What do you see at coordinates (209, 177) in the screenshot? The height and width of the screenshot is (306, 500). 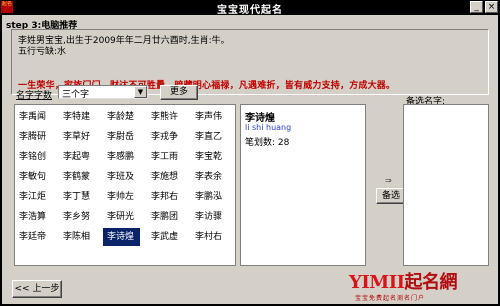 I see `name-cell: 李表余` at bounding box center [209, 177].